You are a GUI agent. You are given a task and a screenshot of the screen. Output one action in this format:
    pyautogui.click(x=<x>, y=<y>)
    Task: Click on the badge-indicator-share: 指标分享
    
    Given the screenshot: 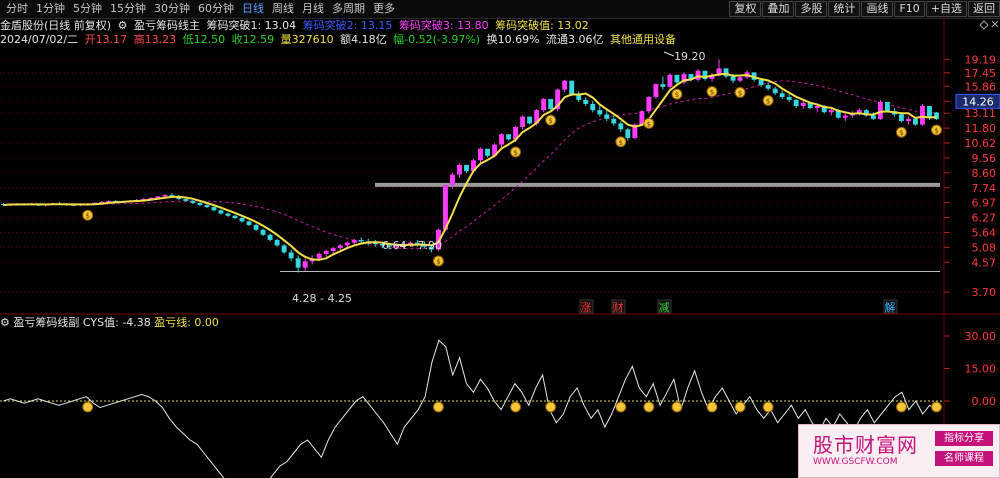 What is the action you would take?
    pyautogui.click(x=964, y=438)
    